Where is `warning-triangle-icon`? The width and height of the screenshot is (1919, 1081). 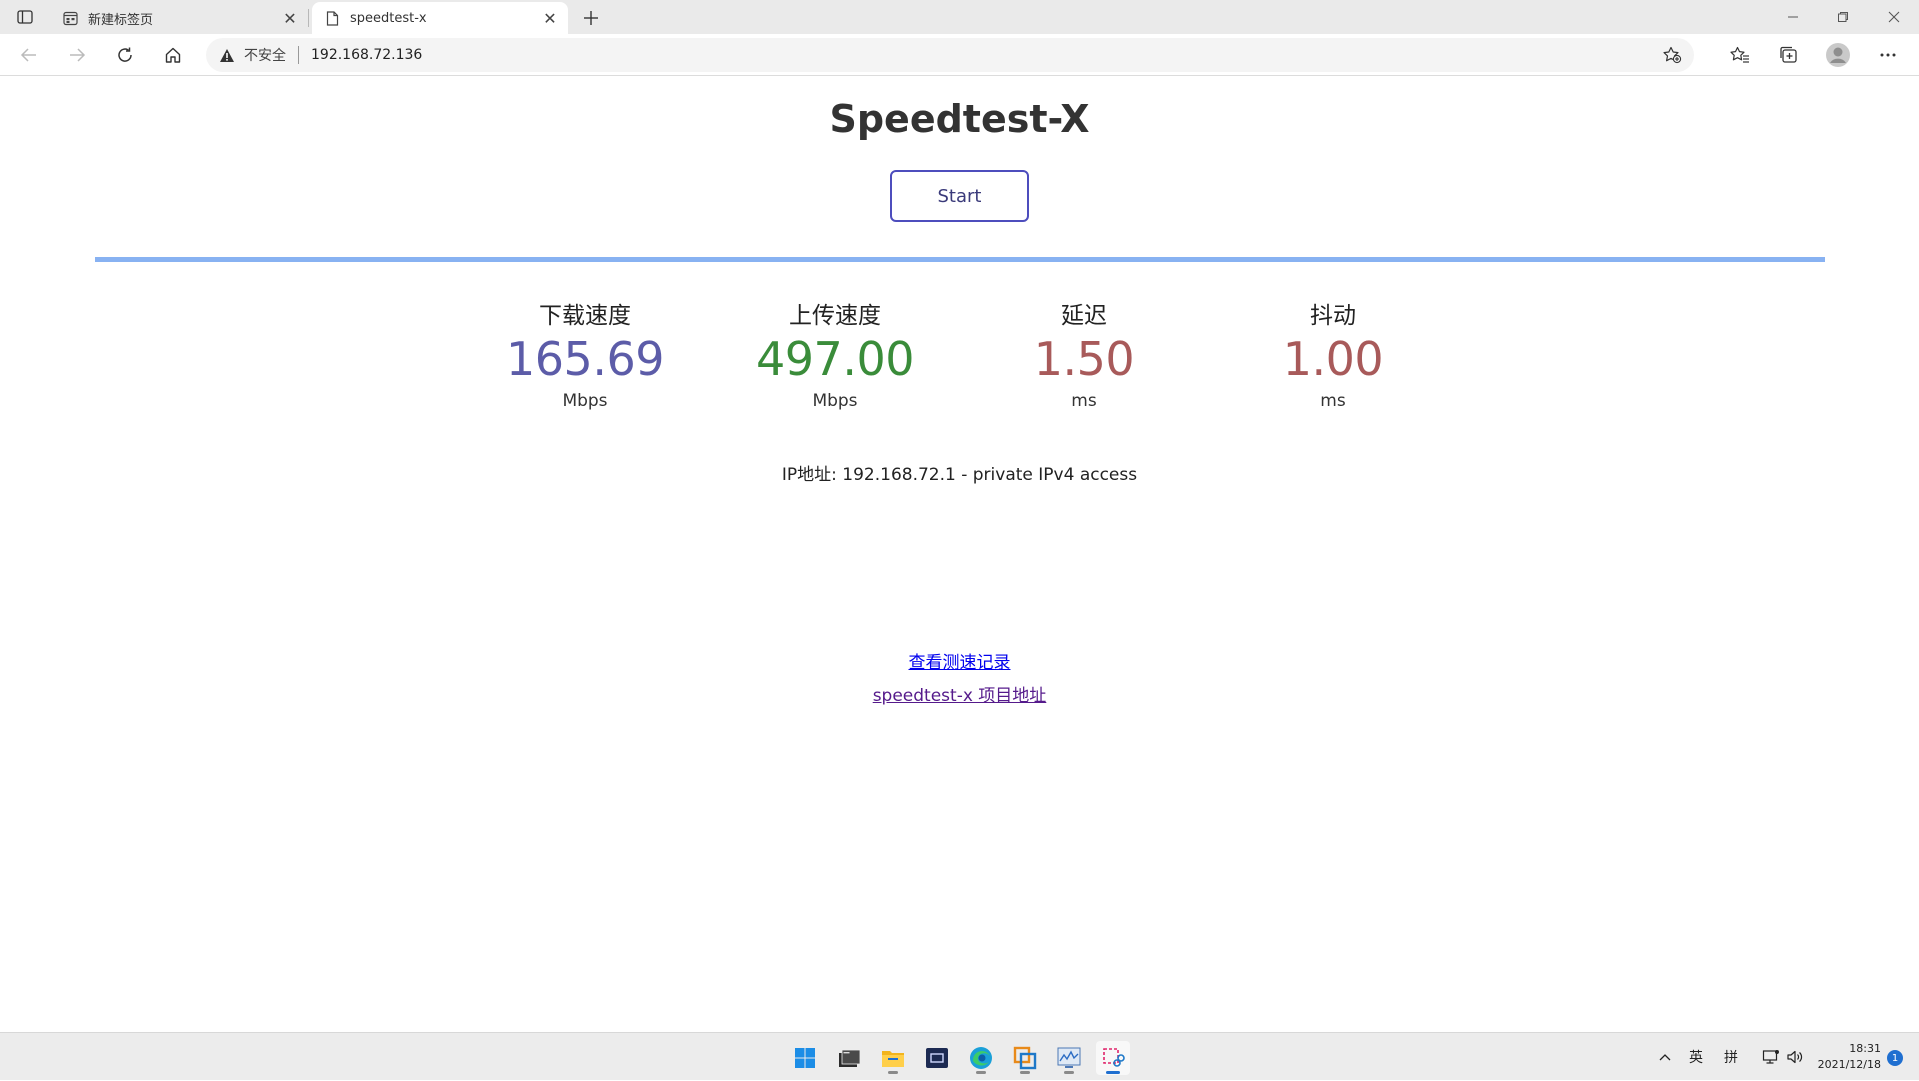 warning-triangle-icon is located at coordinates (227, 55).